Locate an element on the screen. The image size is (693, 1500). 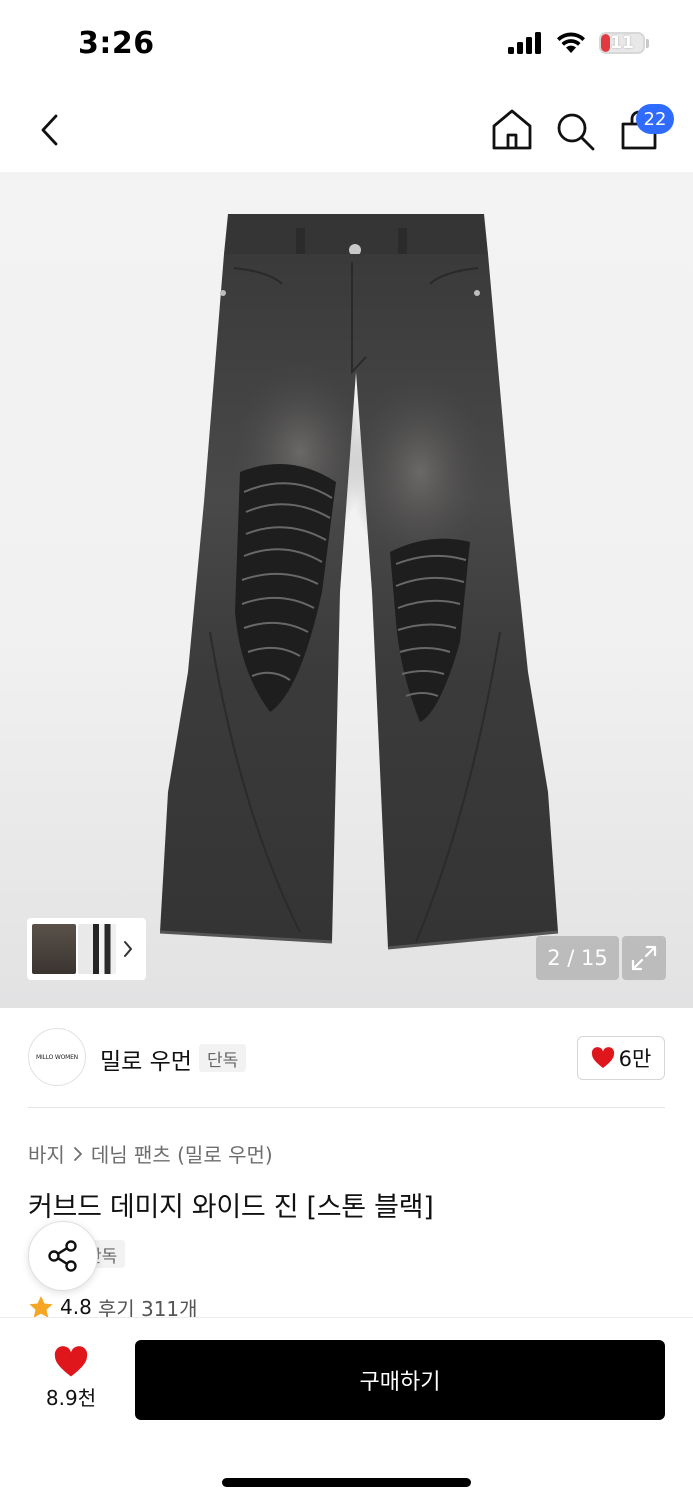
share-icon is located at coordinates (62, 1256).